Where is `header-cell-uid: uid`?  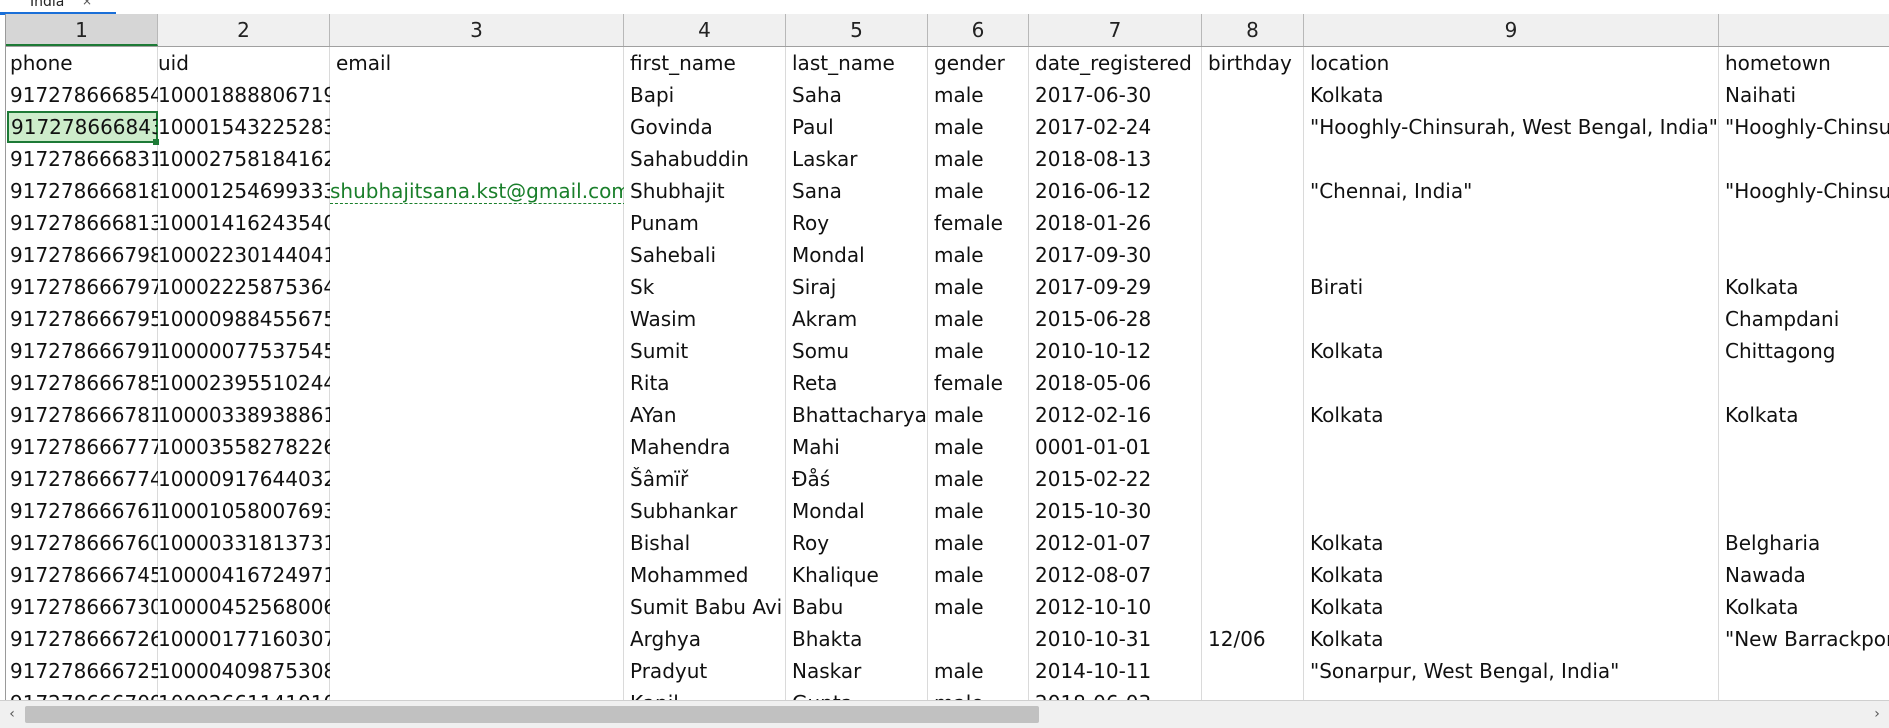
header-cell-uid: uid is located at coordinates (244, 63).